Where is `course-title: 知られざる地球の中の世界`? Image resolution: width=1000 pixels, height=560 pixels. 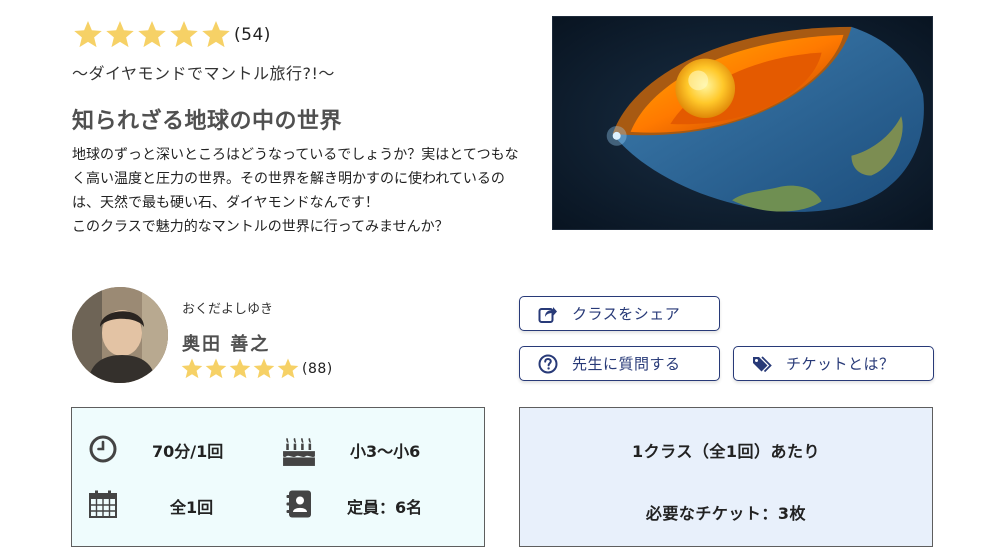
course-title: 知られざる地球の中の世界 is located at coordinates (207, 121).